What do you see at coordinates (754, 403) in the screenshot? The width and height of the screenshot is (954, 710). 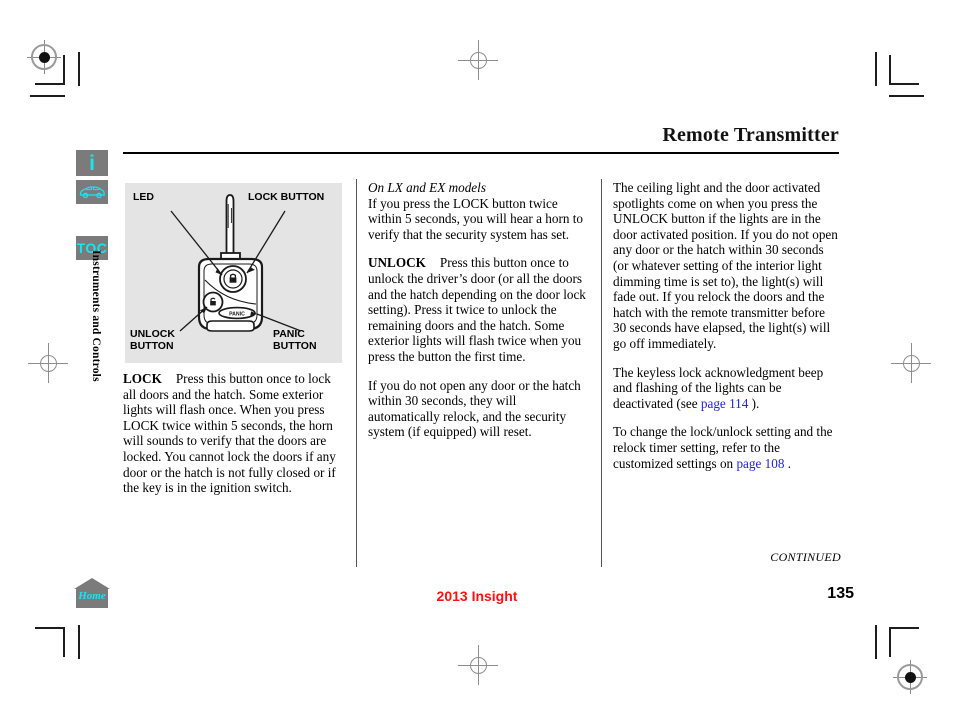 I see `keyless-beep-text-after: ).` at bounding box center [754, 403].